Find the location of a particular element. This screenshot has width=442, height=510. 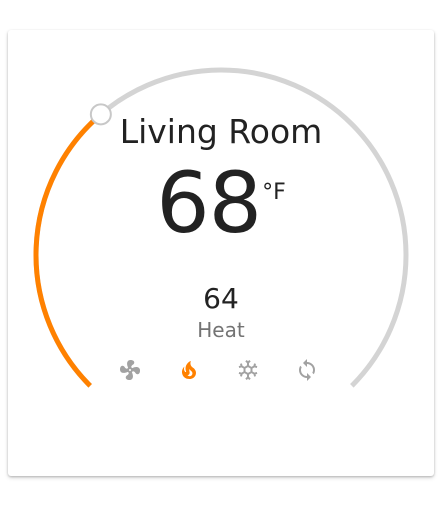

mode-button-fan is located at coordinates (130, 370).